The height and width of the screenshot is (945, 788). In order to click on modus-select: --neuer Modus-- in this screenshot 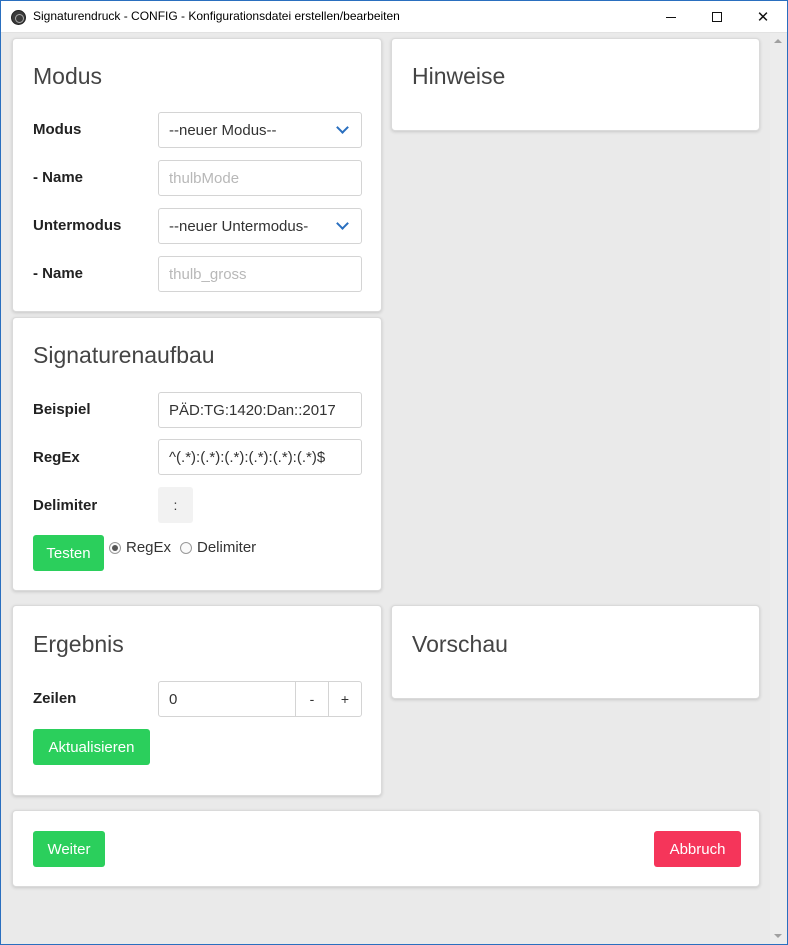, I will do `click(260, 130)`.